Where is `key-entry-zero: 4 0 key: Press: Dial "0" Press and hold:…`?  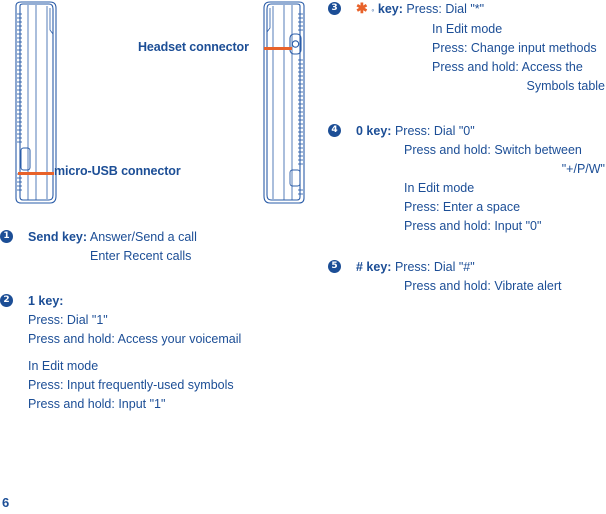 key-entry-zero: 4 0 key: Press: Dial "0" Press and hold:… is located at coordinates (467, 179).